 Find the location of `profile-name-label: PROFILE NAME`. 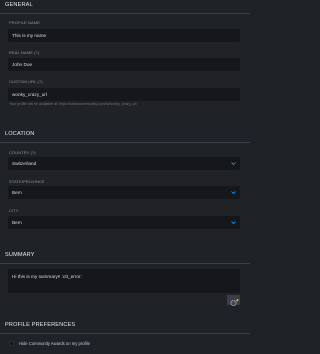

profile-name-label: PROFILE NAME is located at coordinates (24, 22).